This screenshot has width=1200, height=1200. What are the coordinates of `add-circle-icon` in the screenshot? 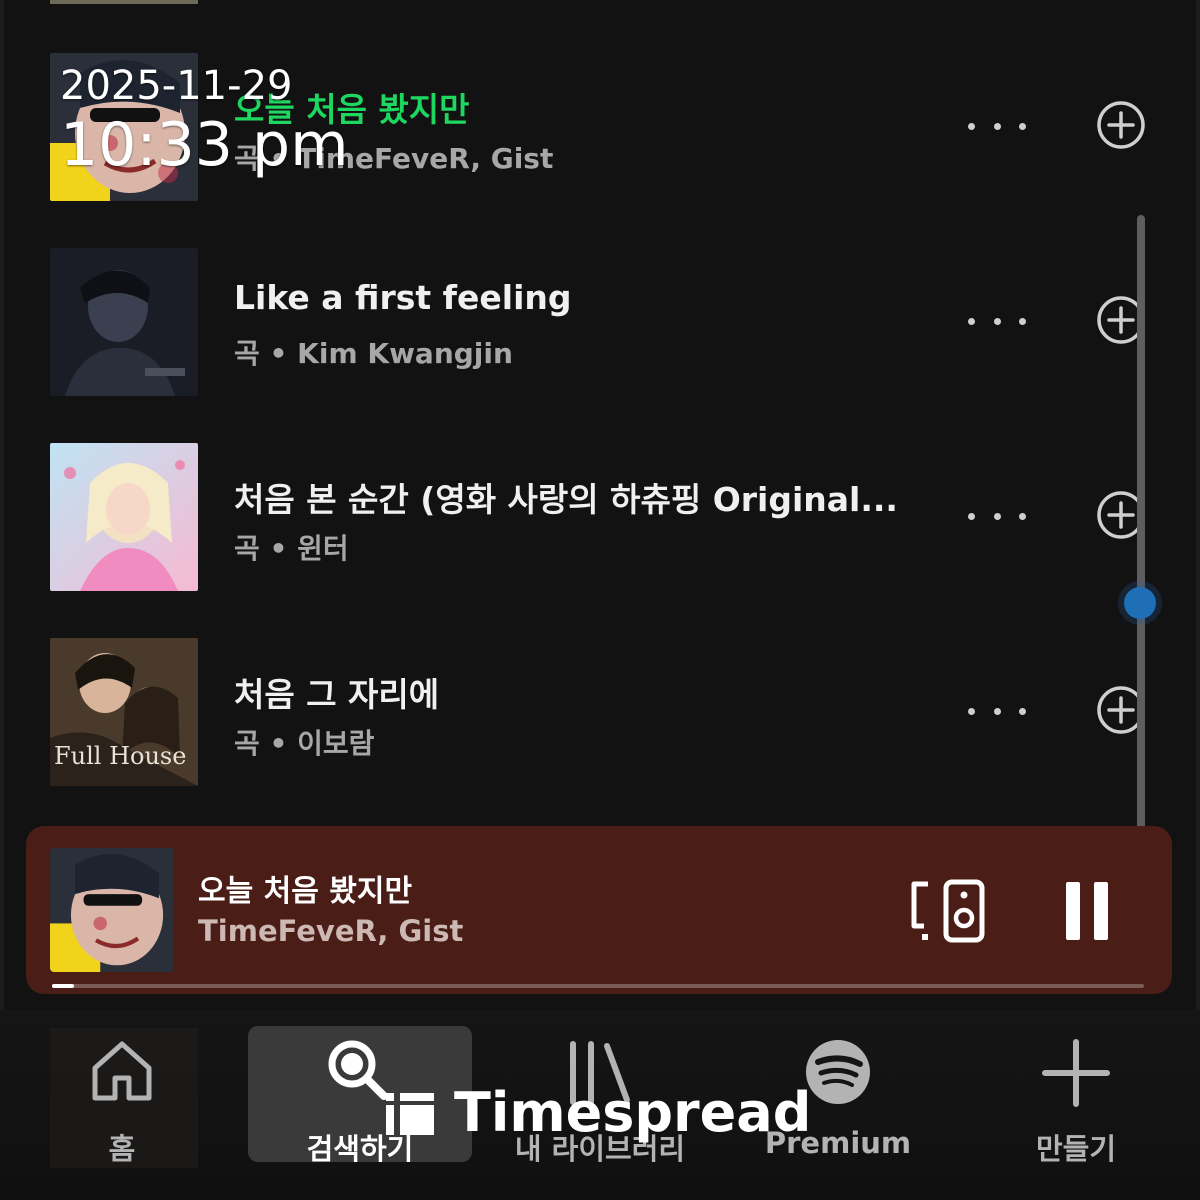 It's located at (1121, 125).